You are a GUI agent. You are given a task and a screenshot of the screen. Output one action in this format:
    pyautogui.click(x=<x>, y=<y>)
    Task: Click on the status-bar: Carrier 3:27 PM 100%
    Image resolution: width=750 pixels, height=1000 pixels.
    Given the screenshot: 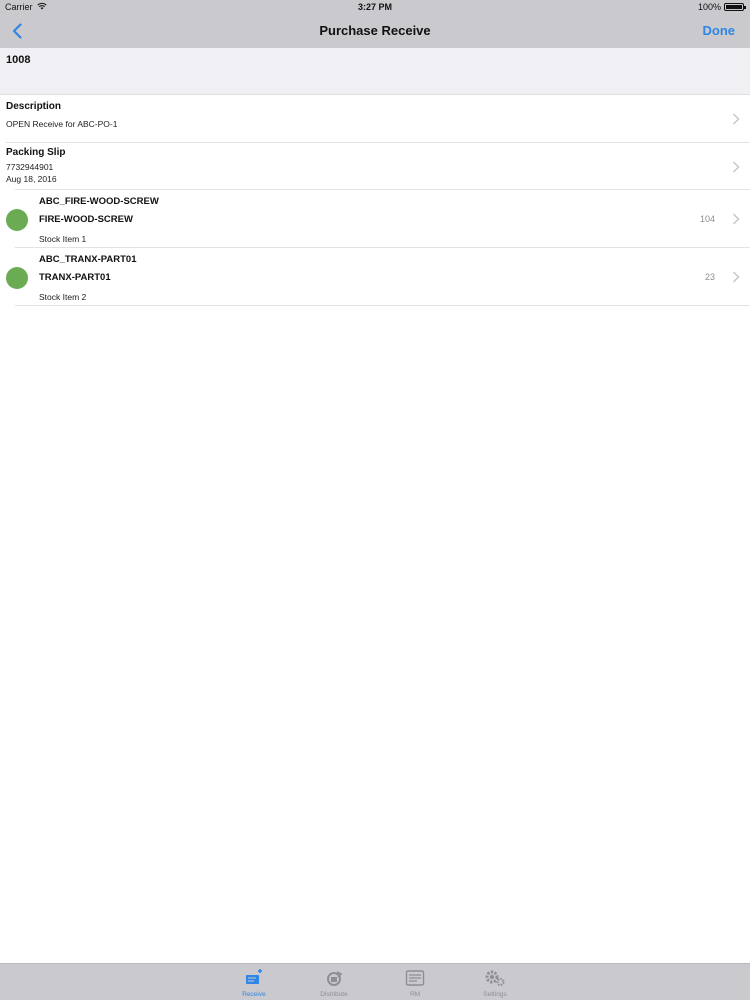 What is the action you would take?
    pyautogui.click(x=375, y=7)
    